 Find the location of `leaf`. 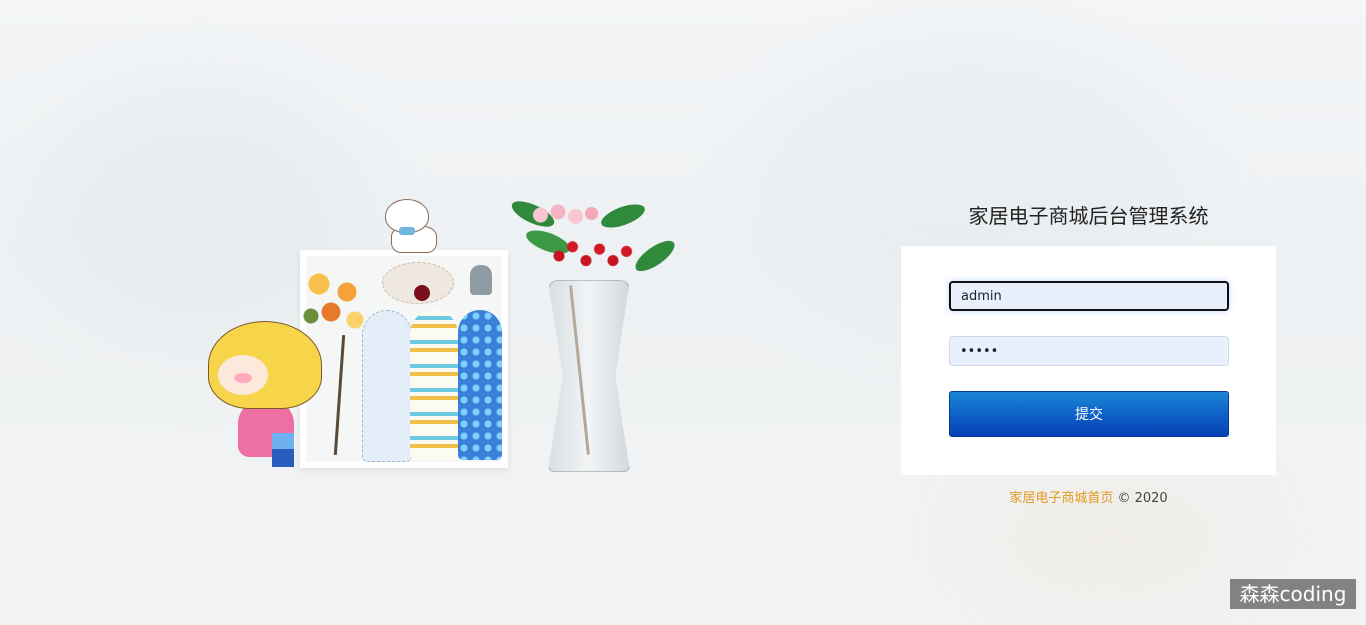

leaf is located at coordinates (623, 216).